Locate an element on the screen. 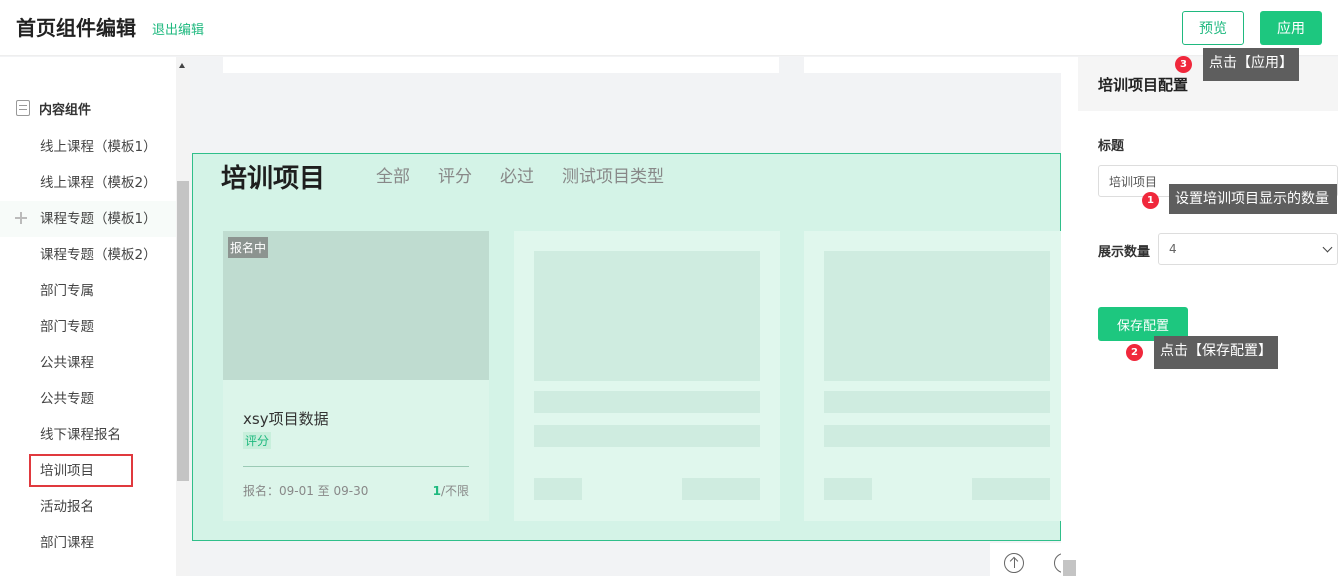 The width and height of the screenshot is (1338, 576). sidebar-item-dept-exclusive: 部门专属 is located at coordinates (88, 291).